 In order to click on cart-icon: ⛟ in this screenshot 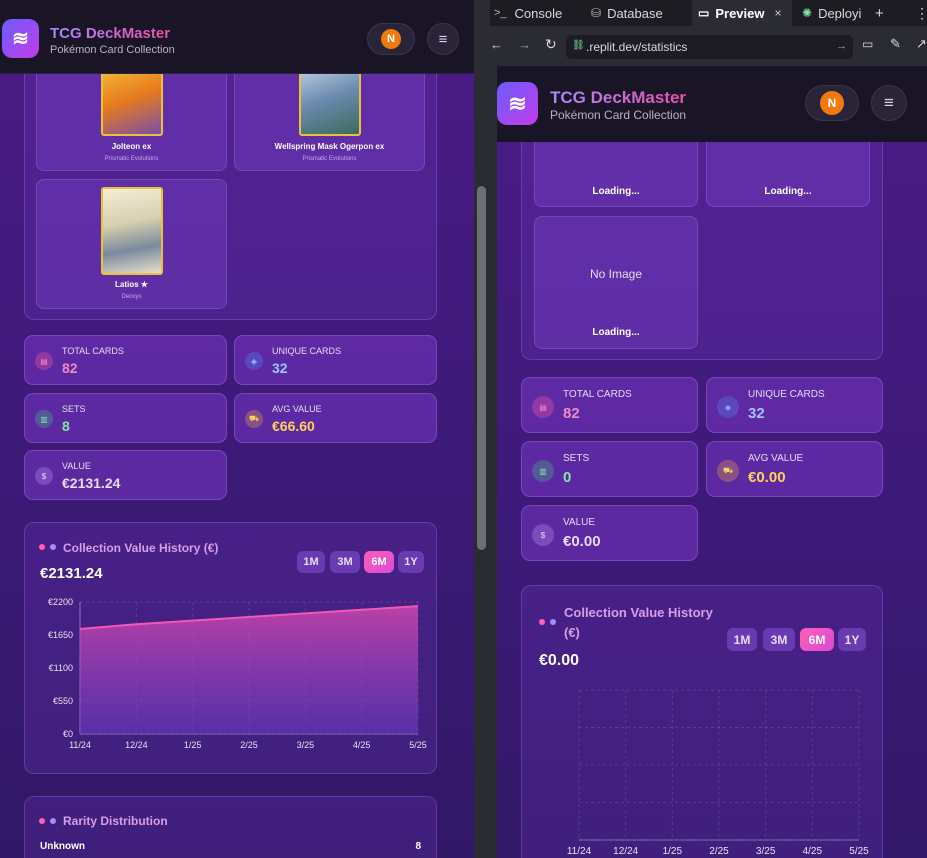, I will do `click(728, 471)`.